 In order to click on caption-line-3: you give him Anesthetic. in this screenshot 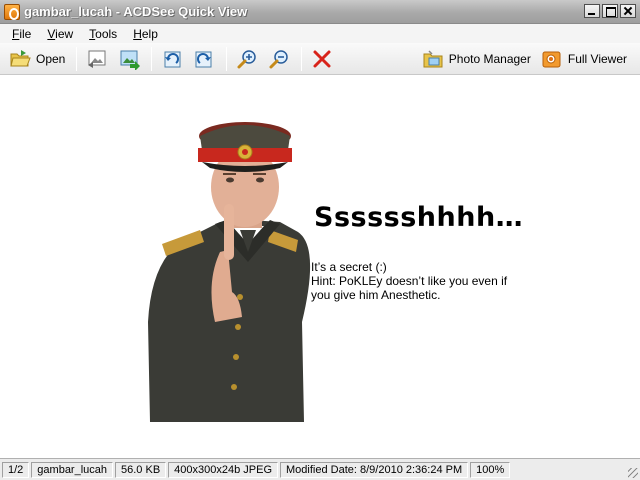, I will do `click(376, 295)`.